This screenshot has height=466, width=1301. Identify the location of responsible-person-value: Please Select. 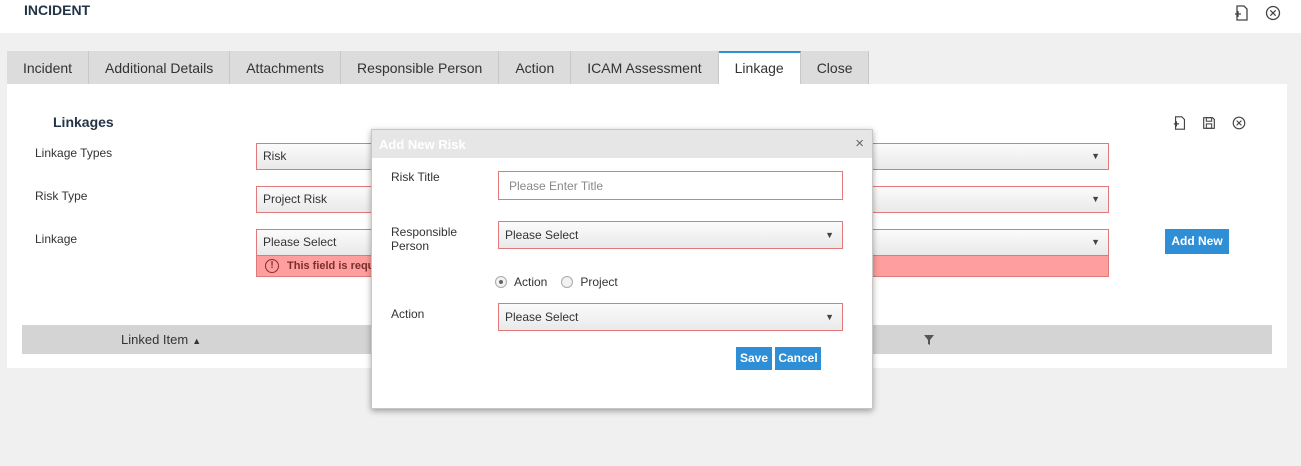
(542, 235).